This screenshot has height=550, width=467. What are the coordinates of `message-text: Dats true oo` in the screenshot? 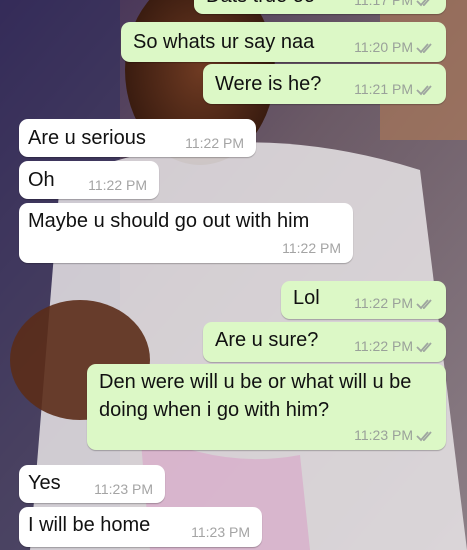 It's located at (260, 5).